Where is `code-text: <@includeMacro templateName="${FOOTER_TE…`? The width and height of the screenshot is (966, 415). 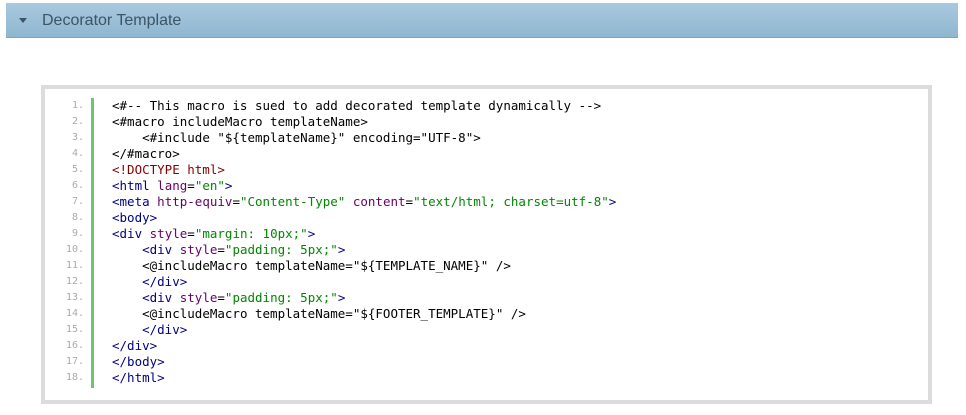 code-text: <@includeMacro templateName="${FOOTER_TE… is located at coordinates (334, 313).